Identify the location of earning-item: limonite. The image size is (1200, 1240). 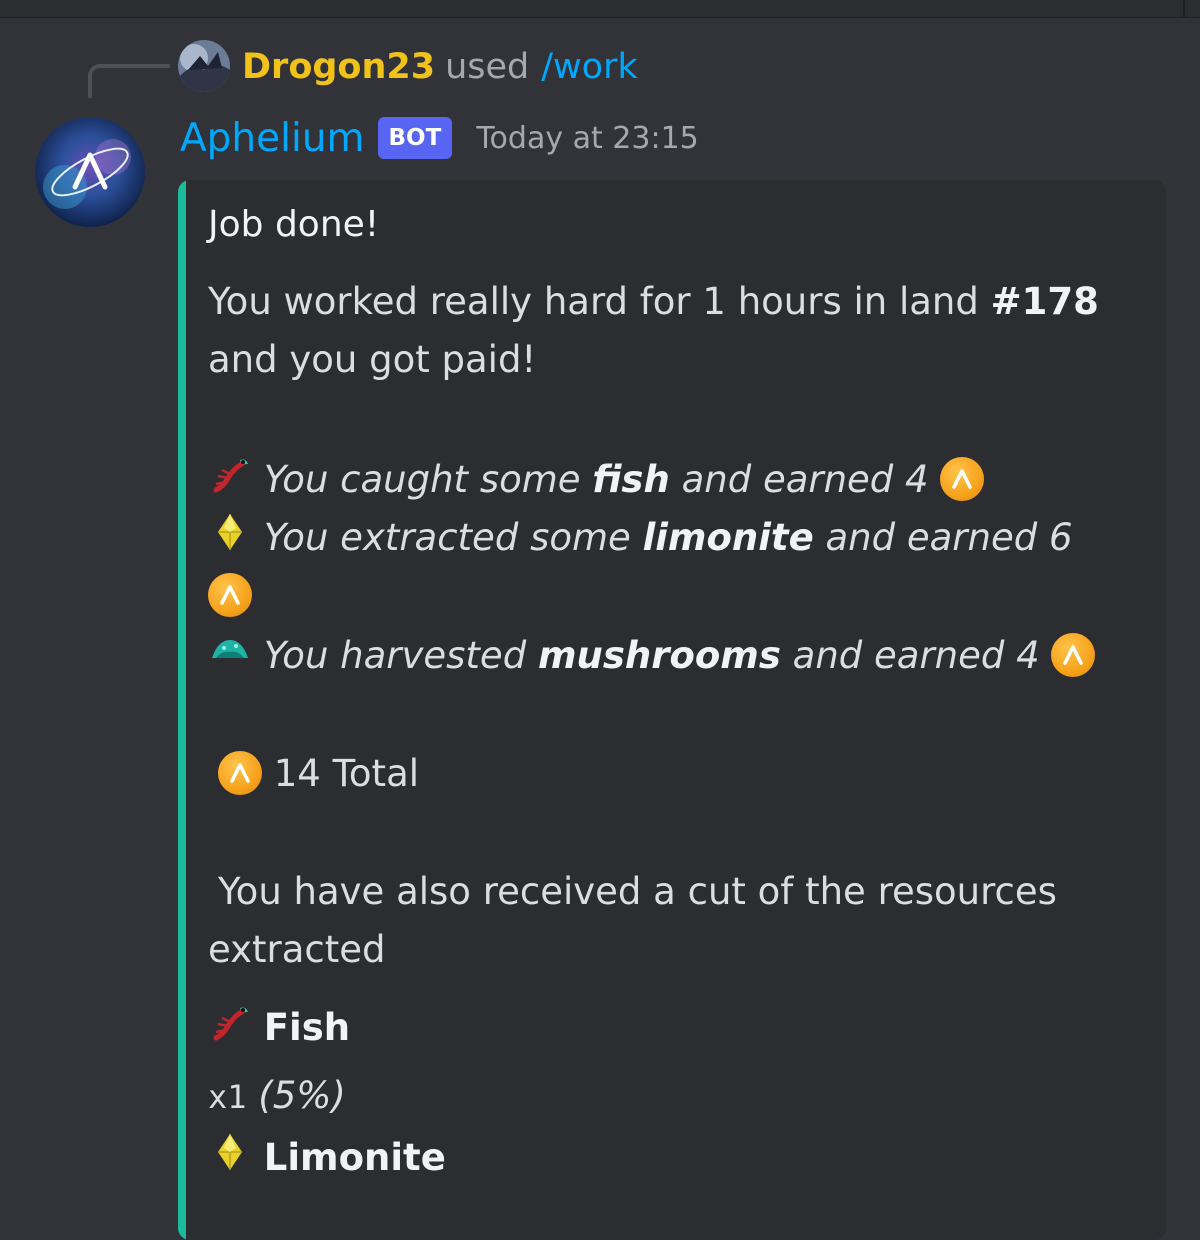
(728, 537).